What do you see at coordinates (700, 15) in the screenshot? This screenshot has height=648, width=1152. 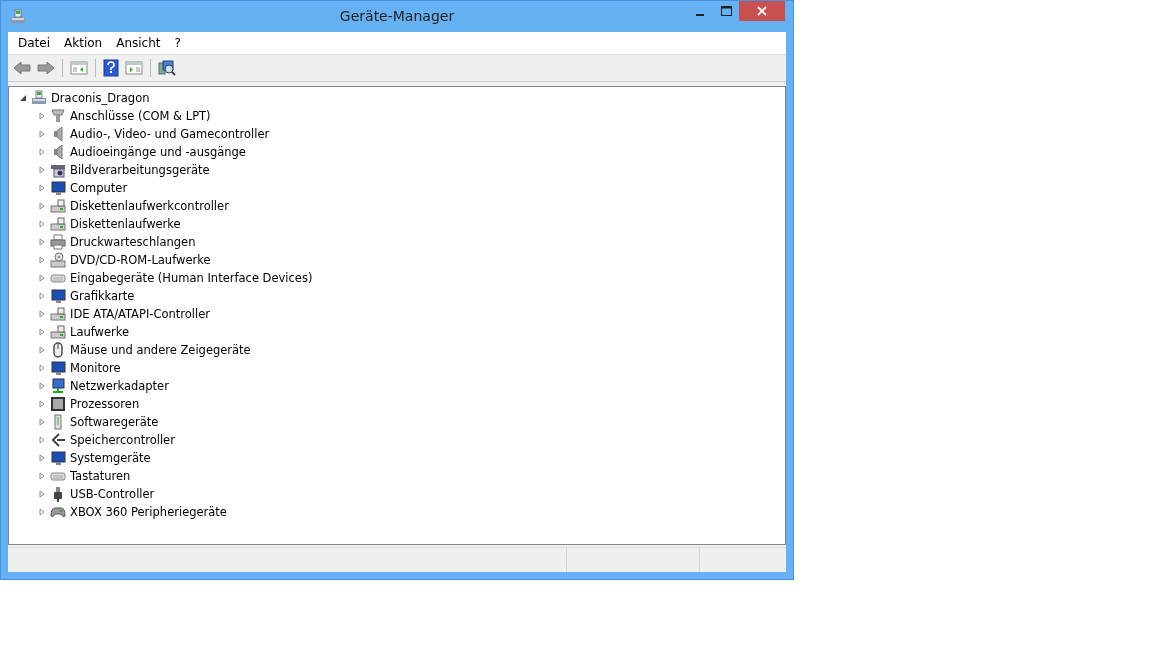 I see `minimize-icon` at bounding box center [700, 15].